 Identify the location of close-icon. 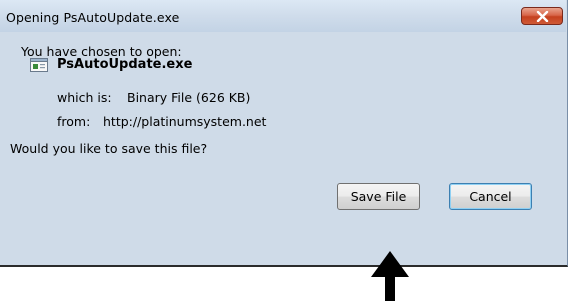
(542, 16).